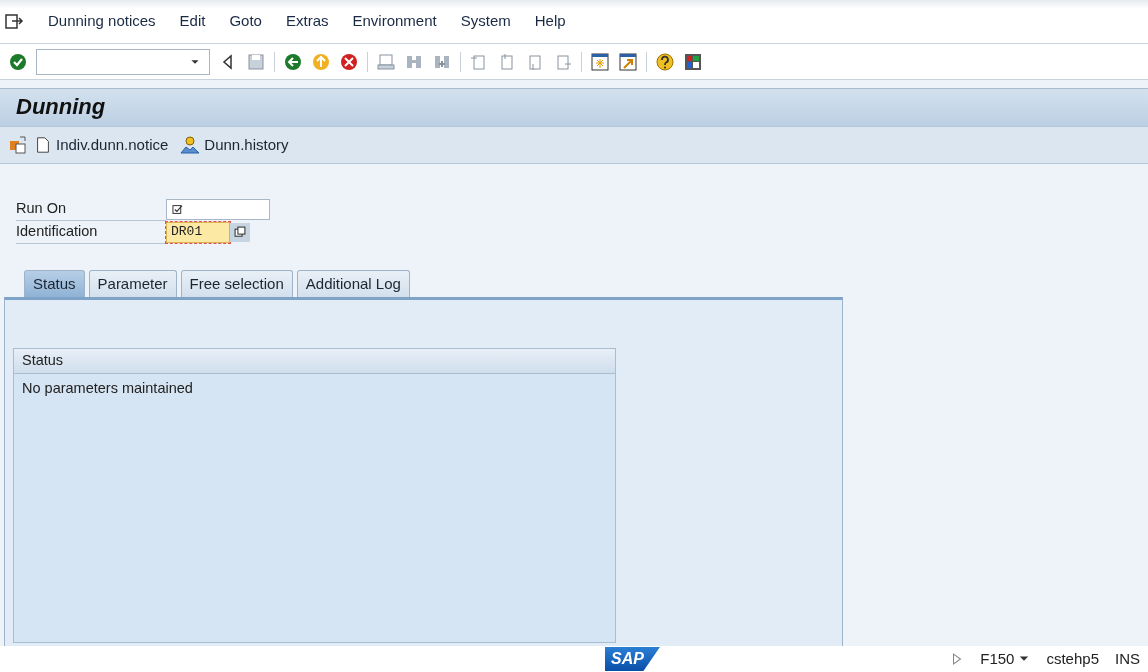  Describe the element at coordinates (1005, 659) in the screenshot. I see `transaction-dropdown: F150` at that location.